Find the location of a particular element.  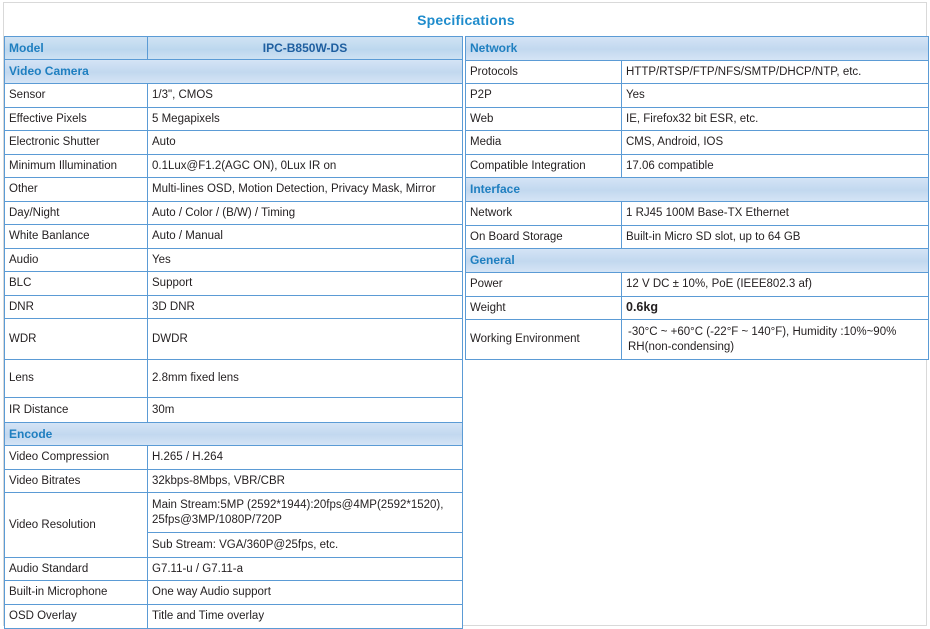

model-label: Model is located at coordinates (76, 48).